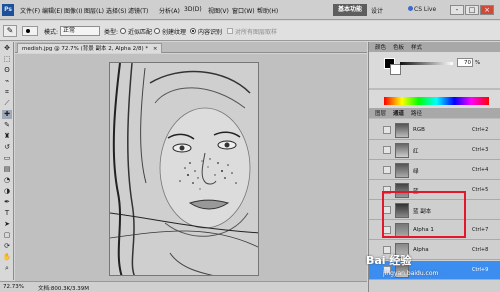 Image resolution: width=500 pixels, height=292 pixels. What do you see at coordinates (7, 70) in the screenshot?
I see `lasso-tool-icon: ʘ` at bounding box center [7, 70].